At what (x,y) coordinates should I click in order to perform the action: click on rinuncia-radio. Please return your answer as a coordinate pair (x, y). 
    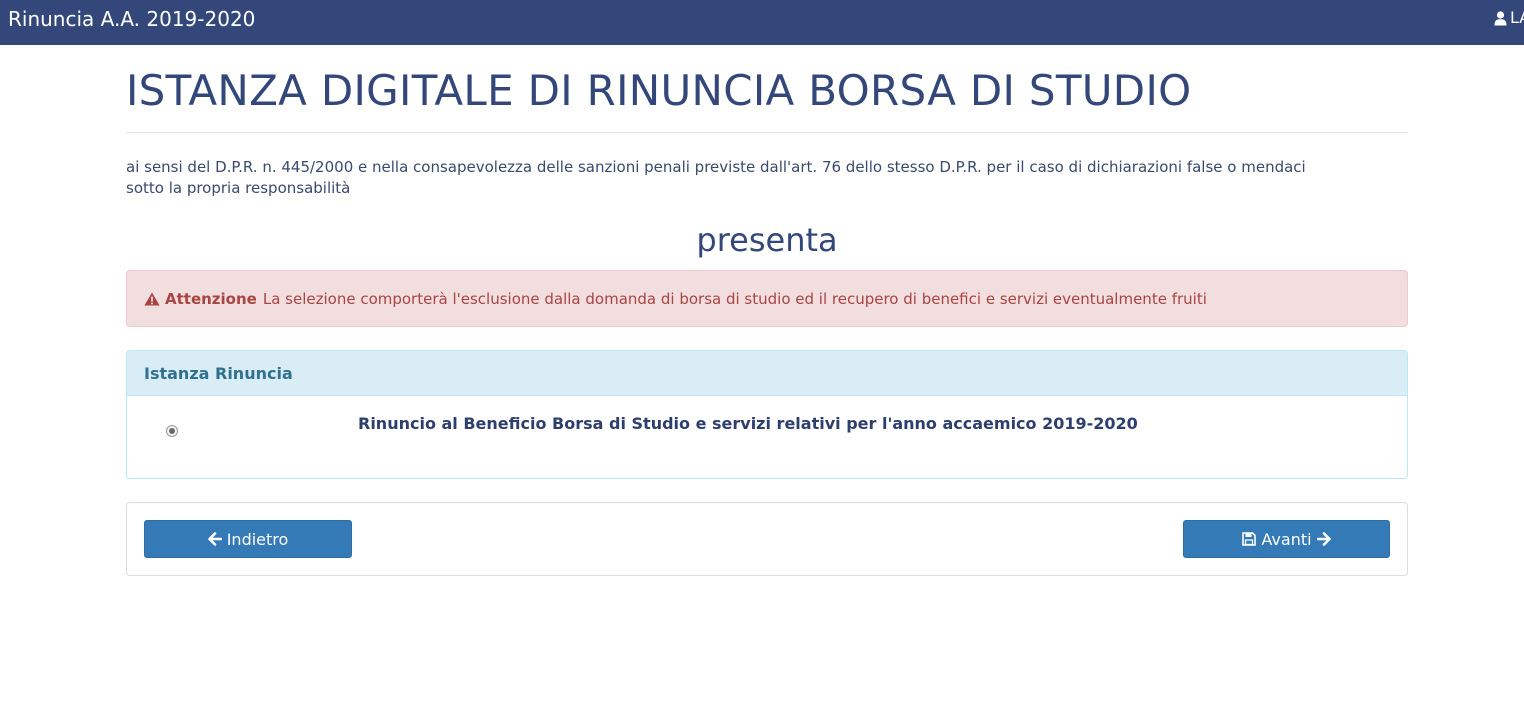
    Looking at the image, I should click on (172, 431).